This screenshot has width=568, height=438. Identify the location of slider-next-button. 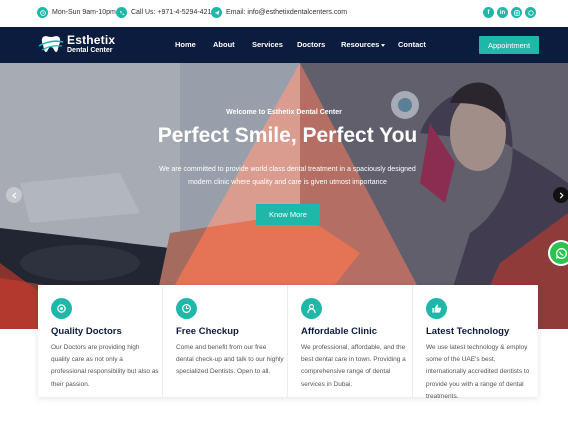
(560, 195).